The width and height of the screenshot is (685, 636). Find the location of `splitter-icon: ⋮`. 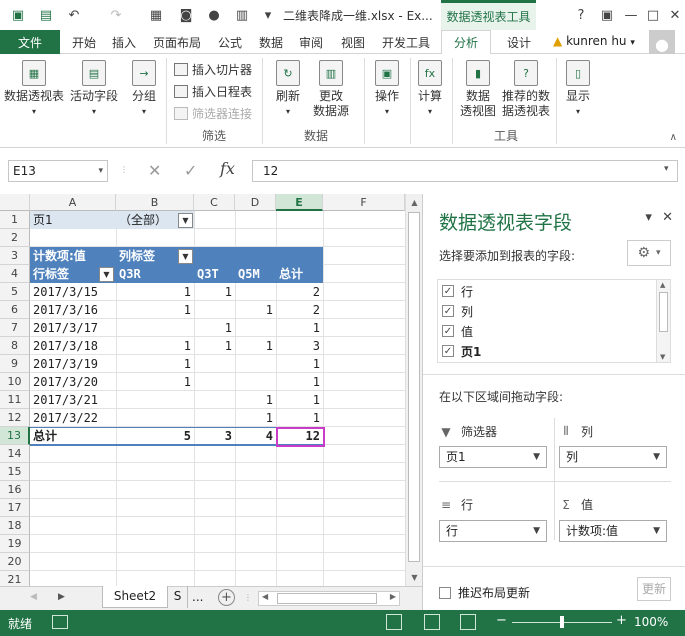

splitter-icon: ⋮ is located at coordinates (248, 597).